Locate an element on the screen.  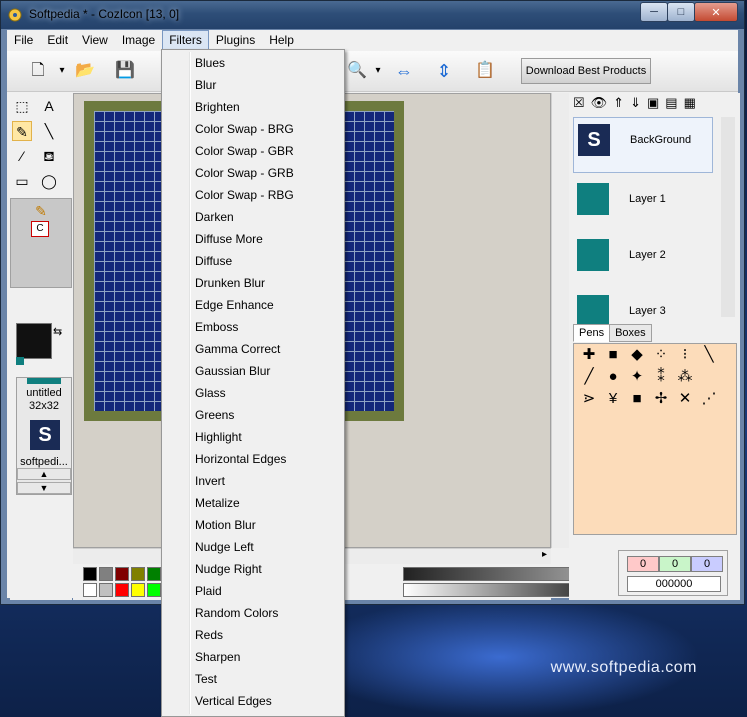
filter-invert: Invert is located at coordinates (210, 481).